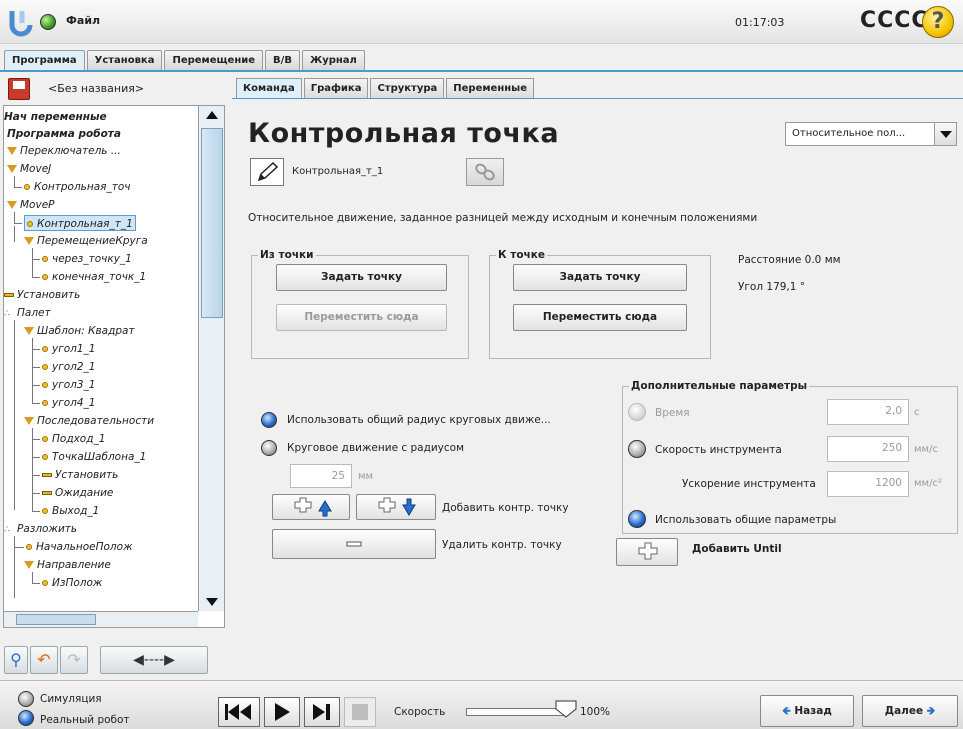  I want to click on file-menu: Файл, so click(83, 20).